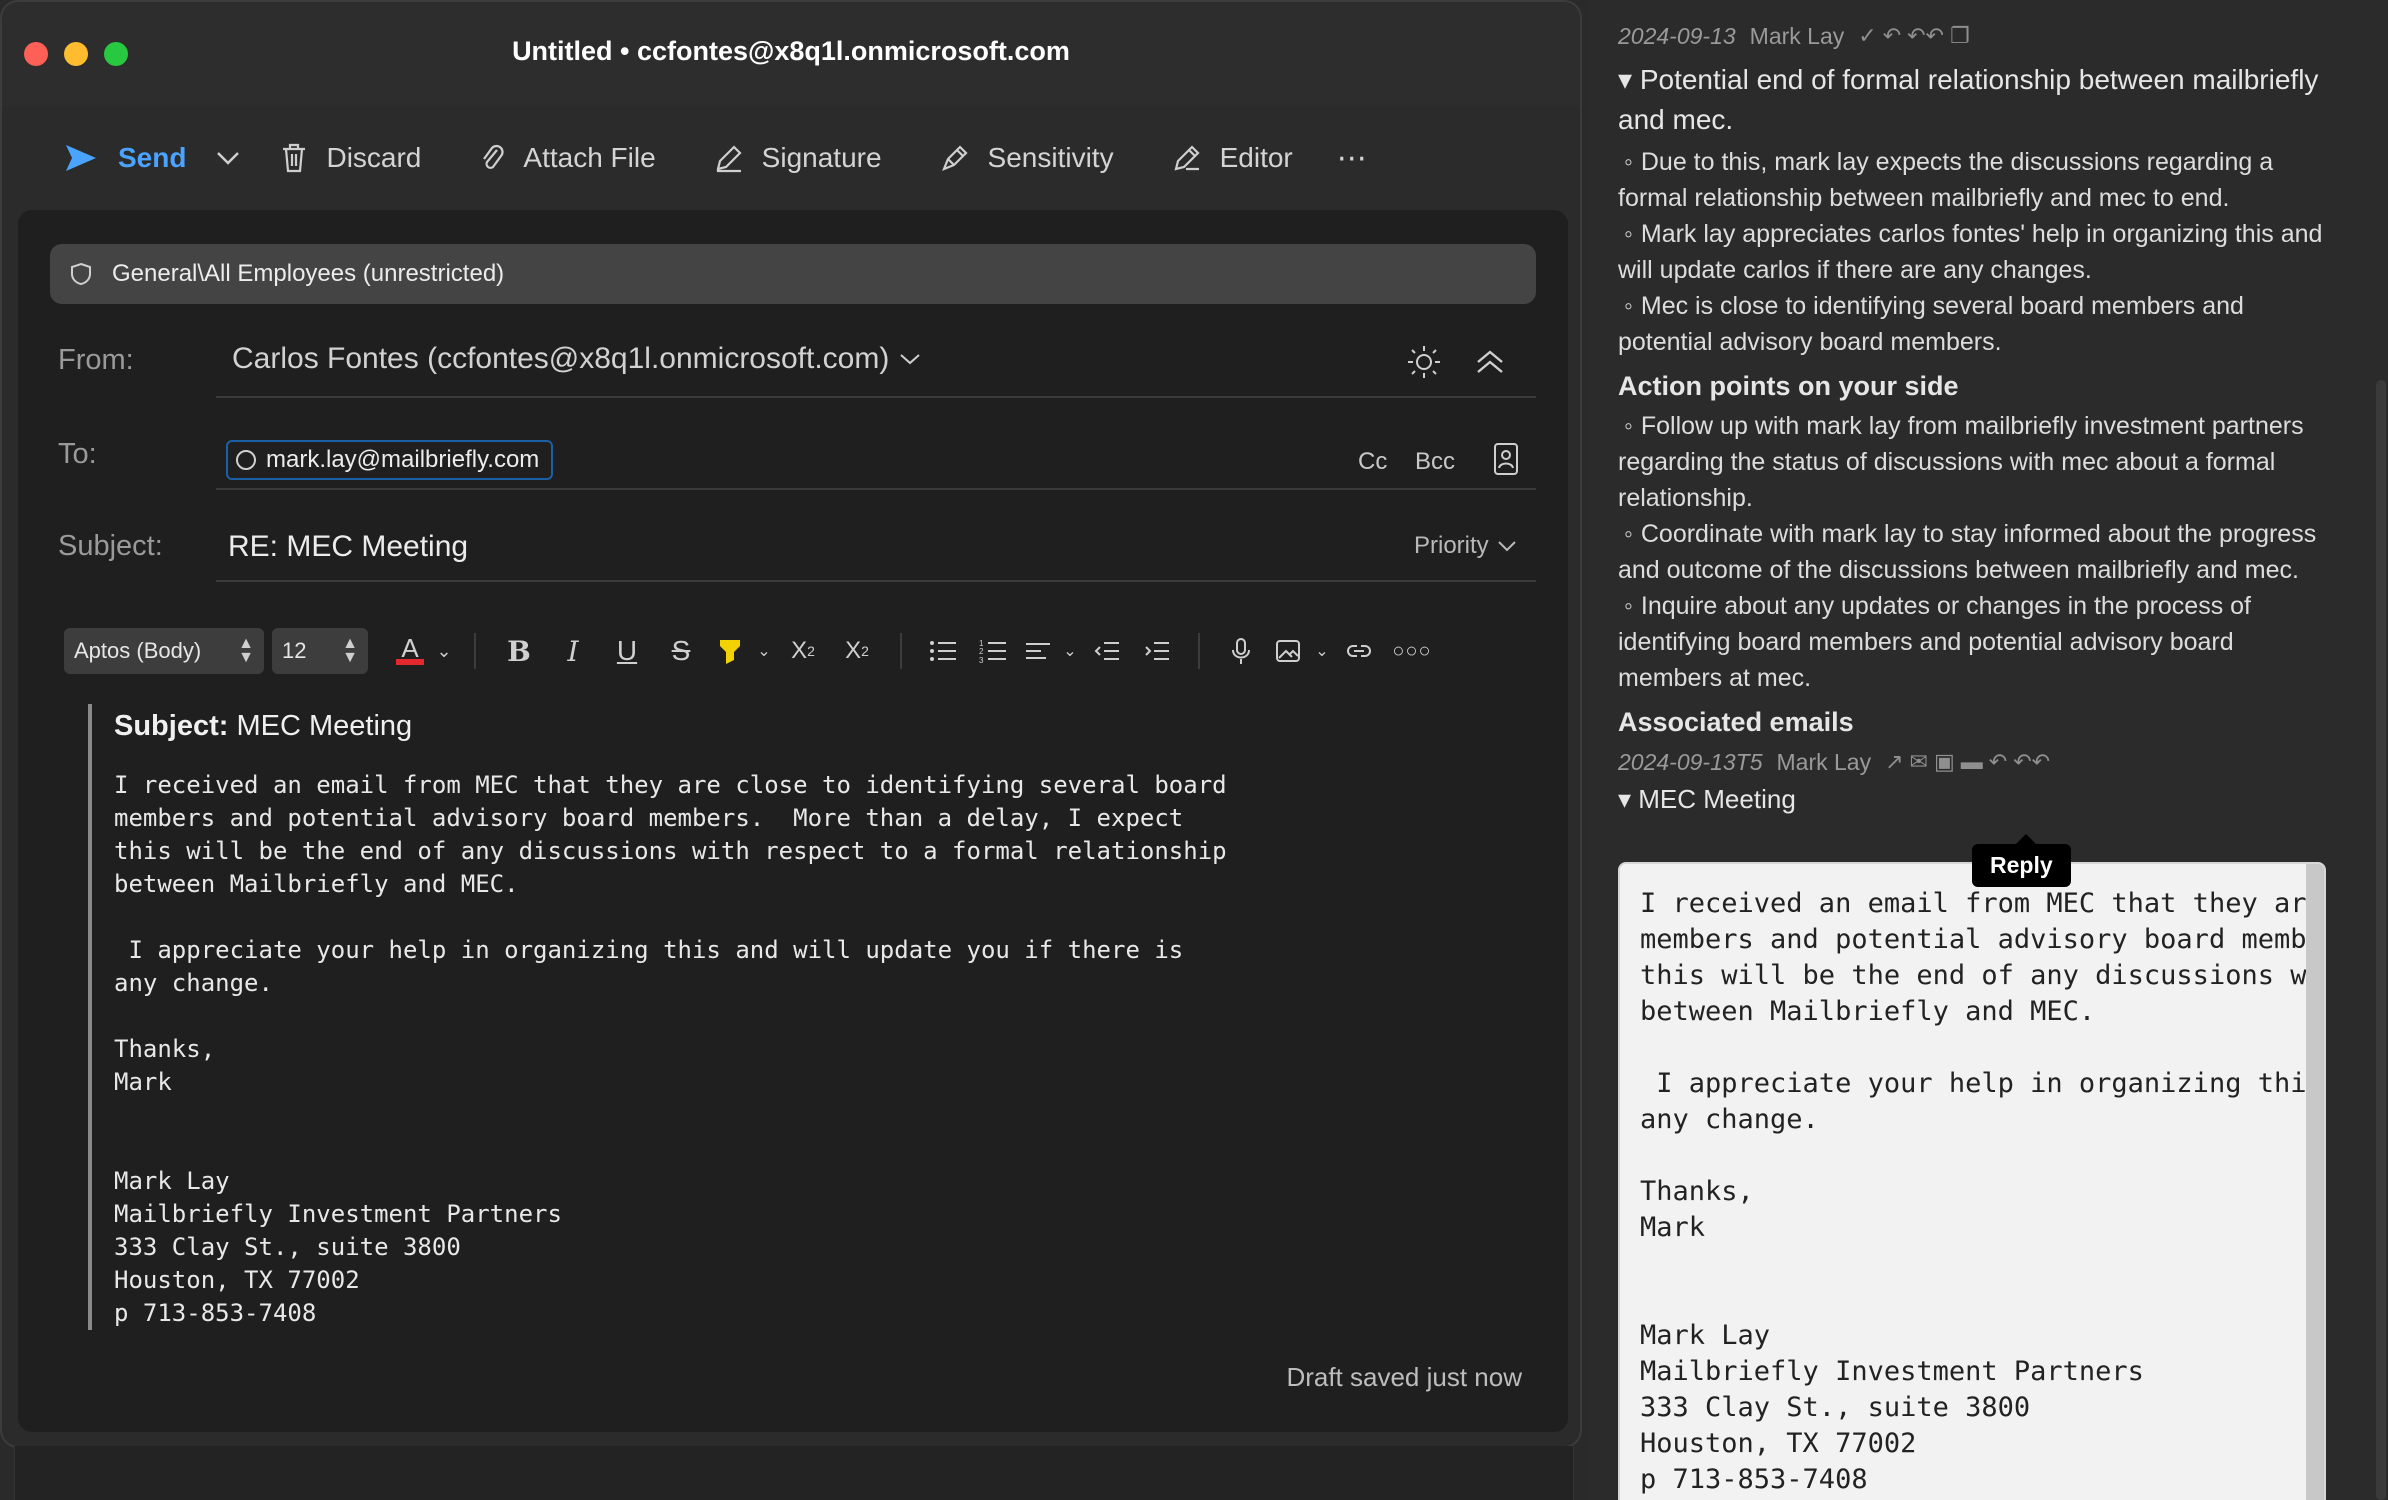 The image size is (2388, 1500). Describe the element at coordinates (1322, 651) in the screenshot. I see `picture-dropdown: ⌄` at that location.